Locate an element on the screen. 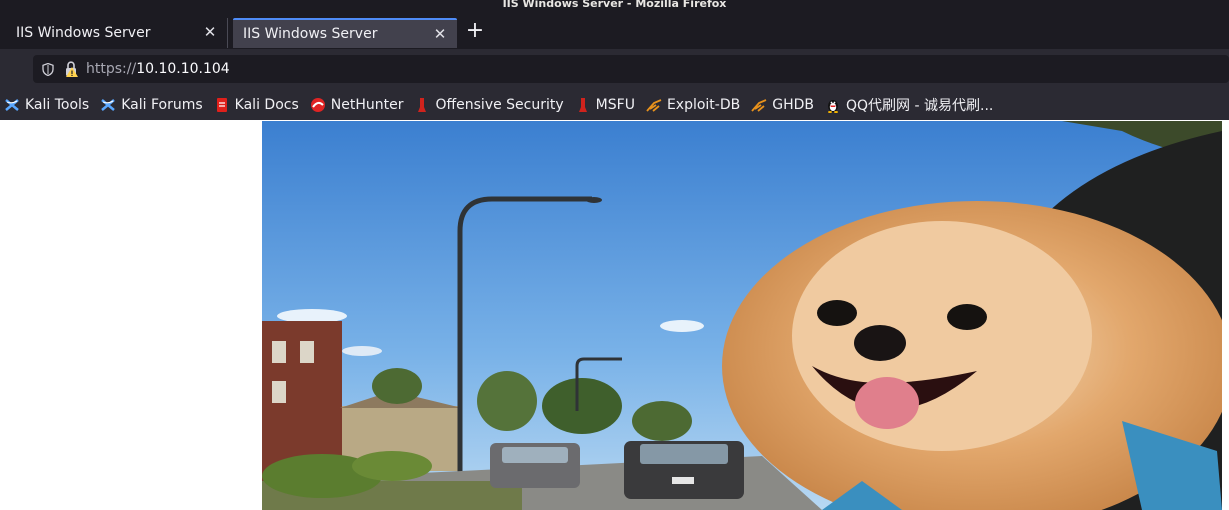  tracking-protection-shield-icon is located at coordinates (48, 69).